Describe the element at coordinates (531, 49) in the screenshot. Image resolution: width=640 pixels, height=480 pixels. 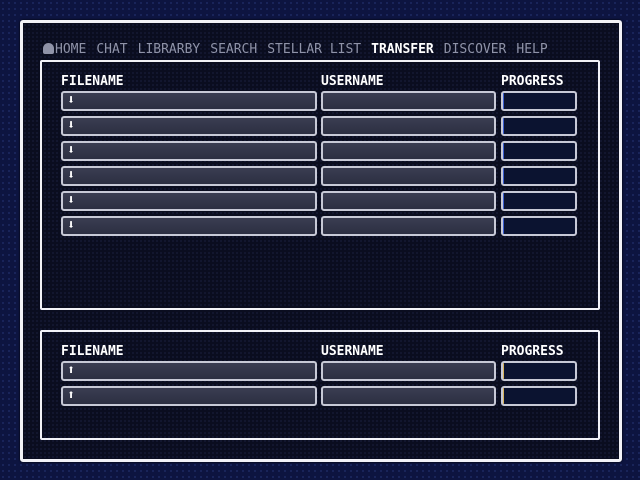
I see `menu-item-help: HELP` at that location.